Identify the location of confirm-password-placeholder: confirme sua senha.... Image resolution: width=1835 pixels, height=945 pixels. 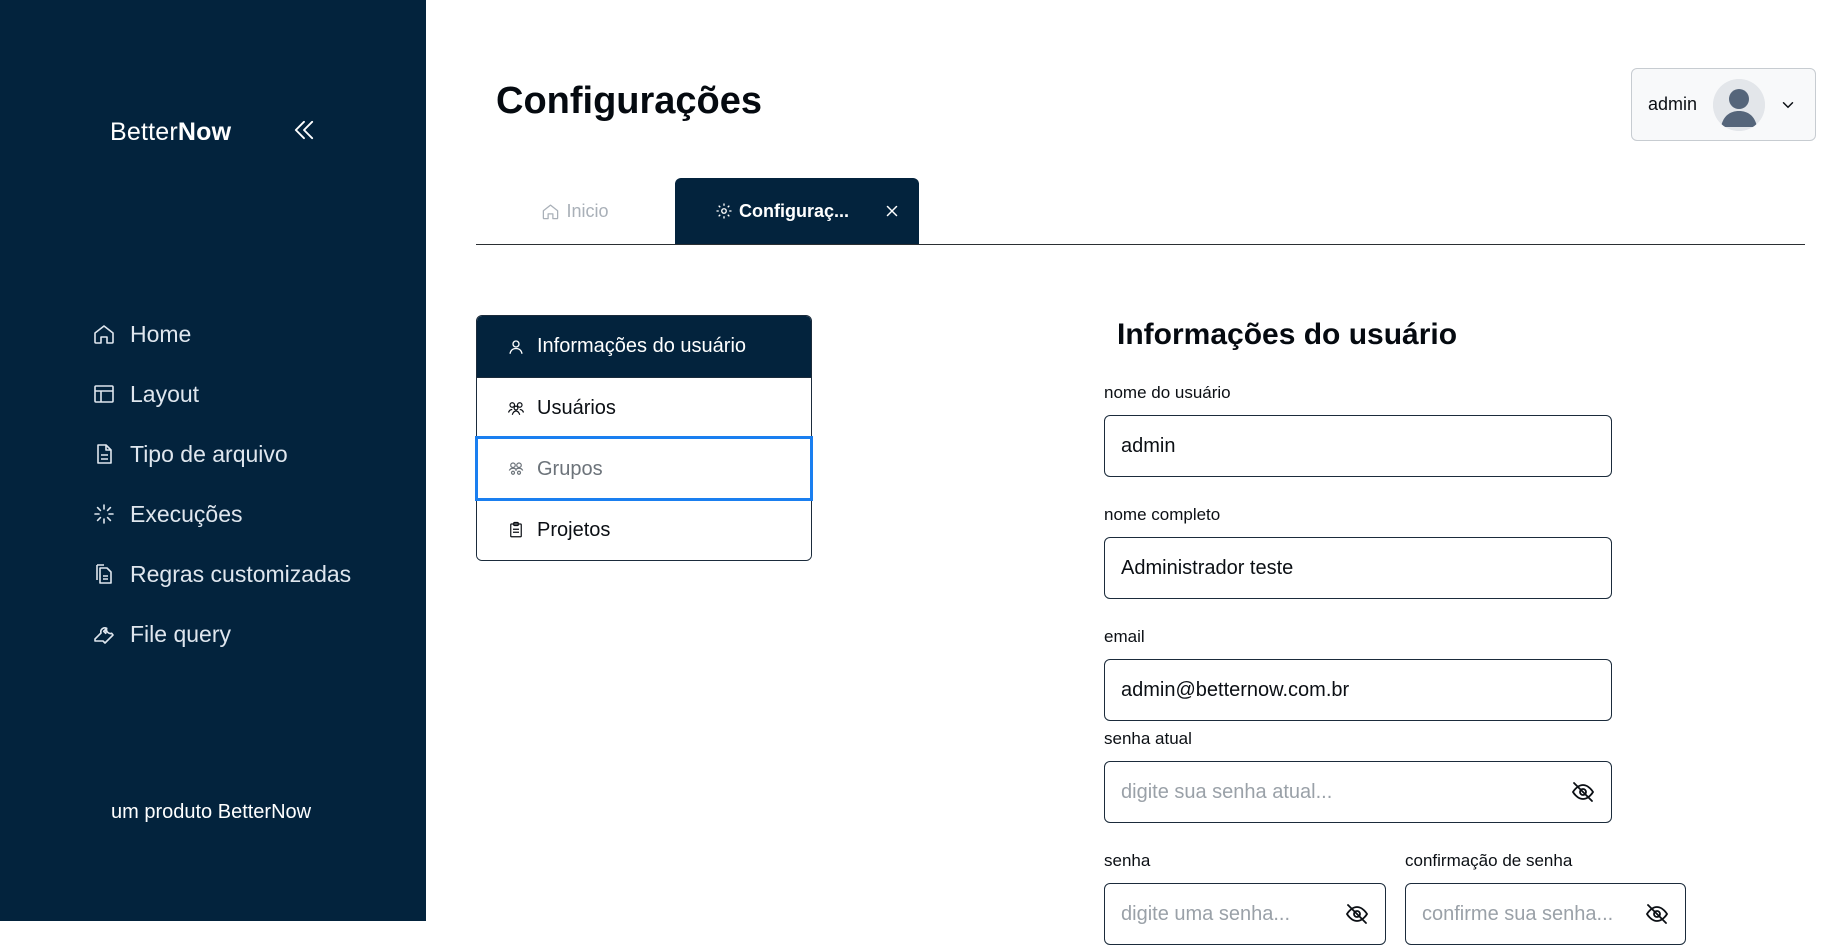
(1518, 913).